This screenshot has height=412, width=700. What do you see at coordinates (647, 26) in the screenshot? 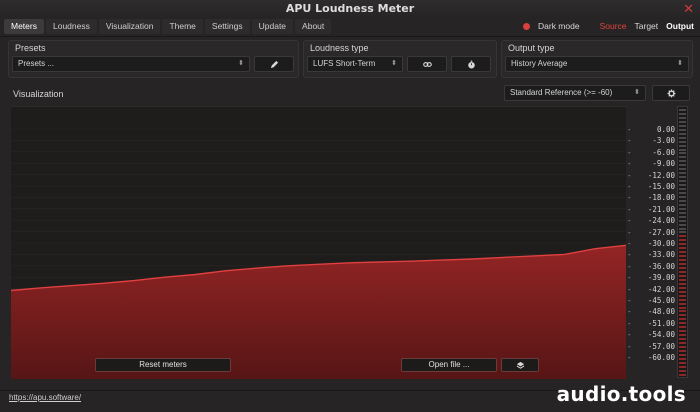
I see `target-button: Target` at bounding box center [647, 26].